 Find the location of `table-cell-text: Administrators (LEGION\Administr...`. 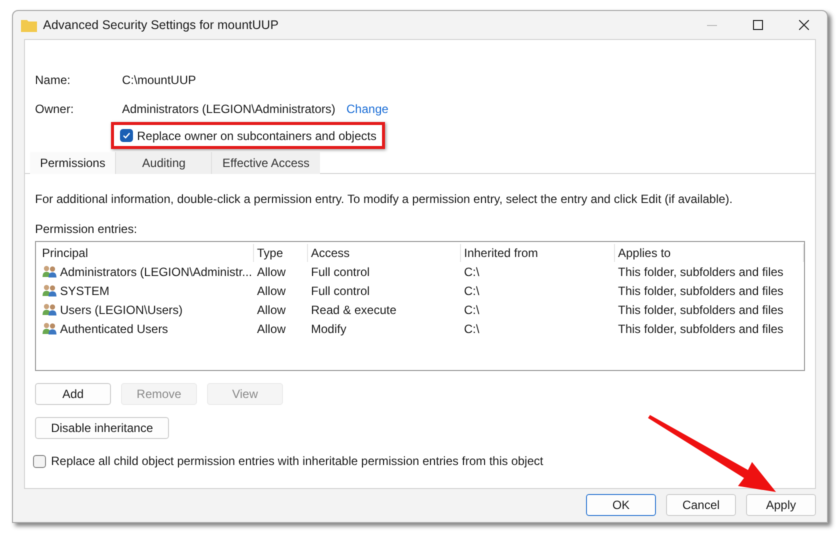

table-cell-text: Administrators (LEGION\Administr... is located at coordinates (156, 272).